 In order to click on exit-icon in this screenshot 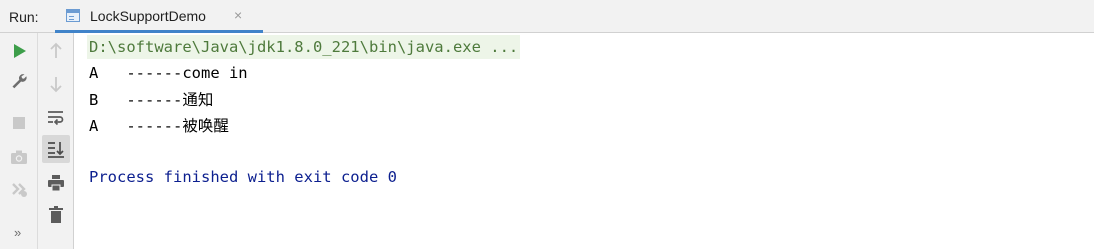, I will do `click(19, 189)`.